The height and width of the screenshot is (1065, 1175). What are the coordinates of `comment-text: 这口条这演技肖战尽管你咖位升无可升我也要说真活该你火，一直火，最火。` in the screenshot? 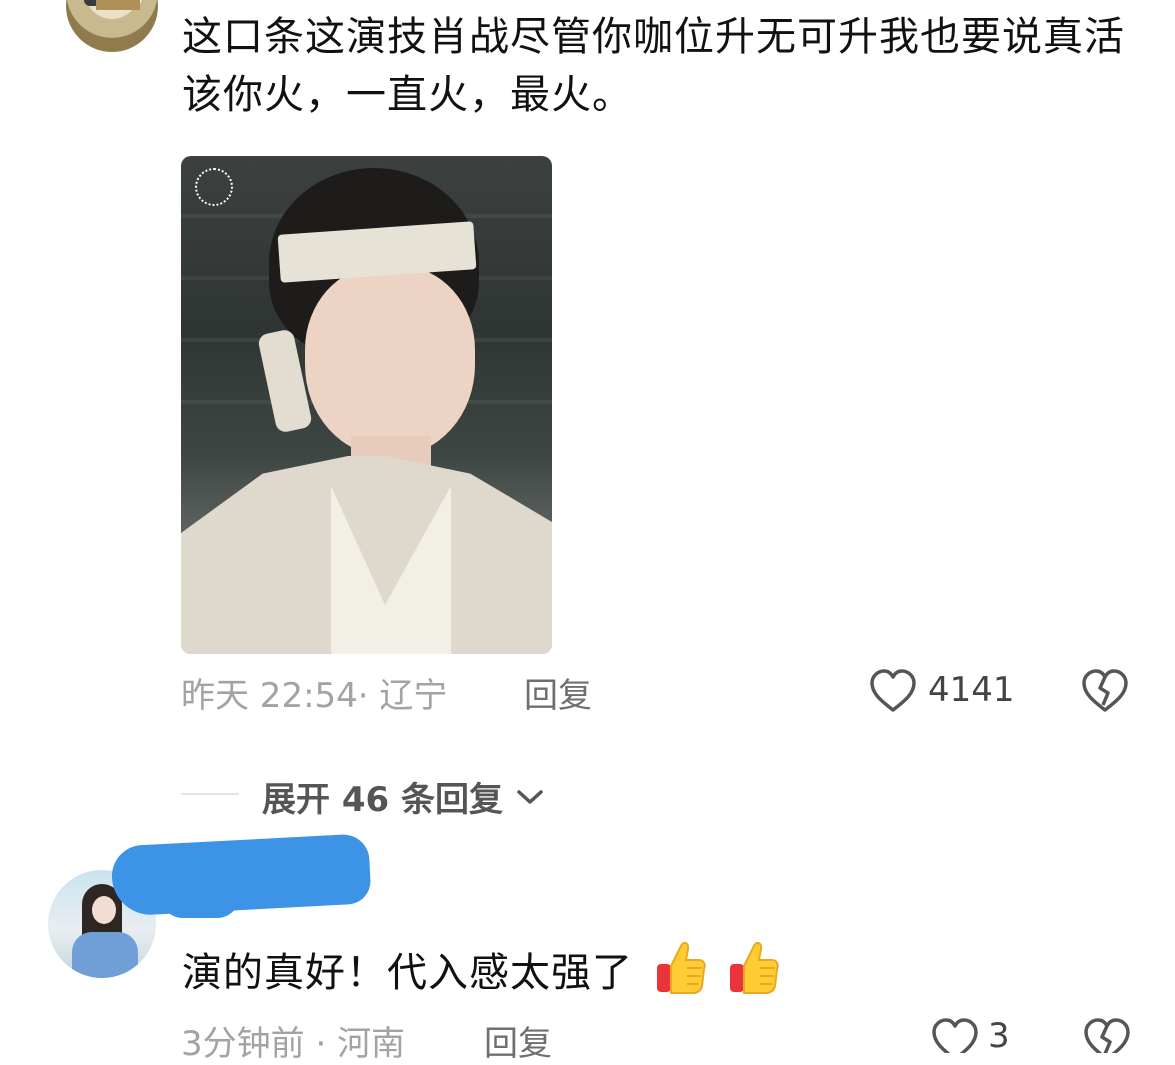 It's located at (653, 66).